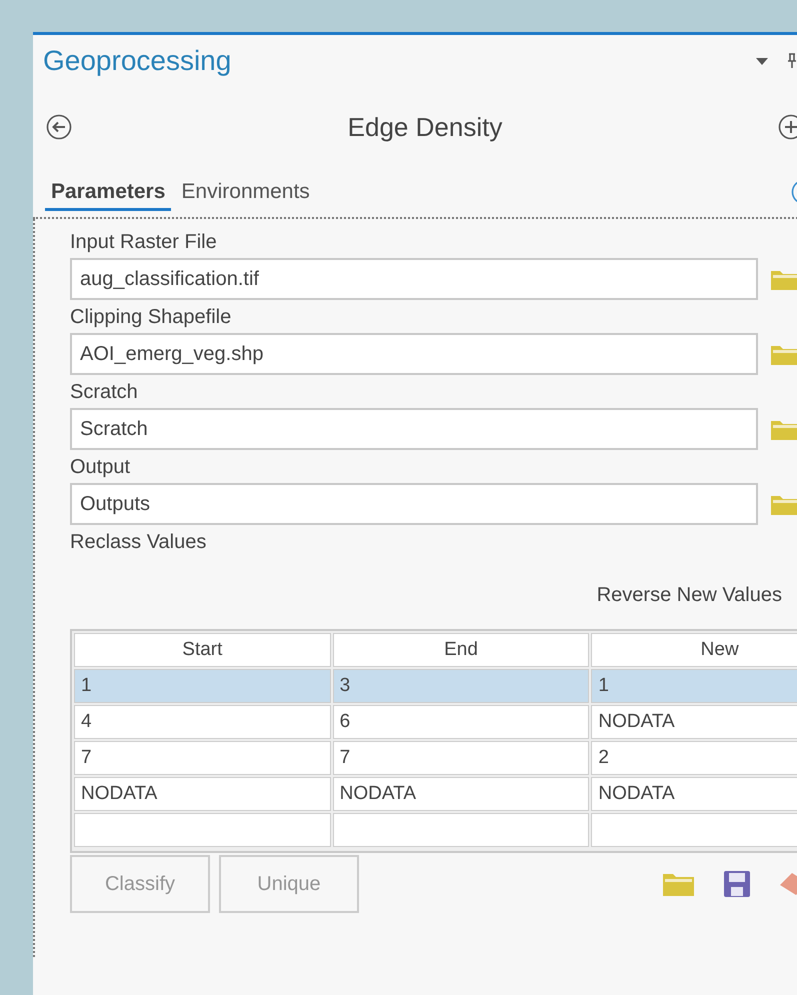  I want to click on pane-title: Geoprocessing, so click(137, 61).